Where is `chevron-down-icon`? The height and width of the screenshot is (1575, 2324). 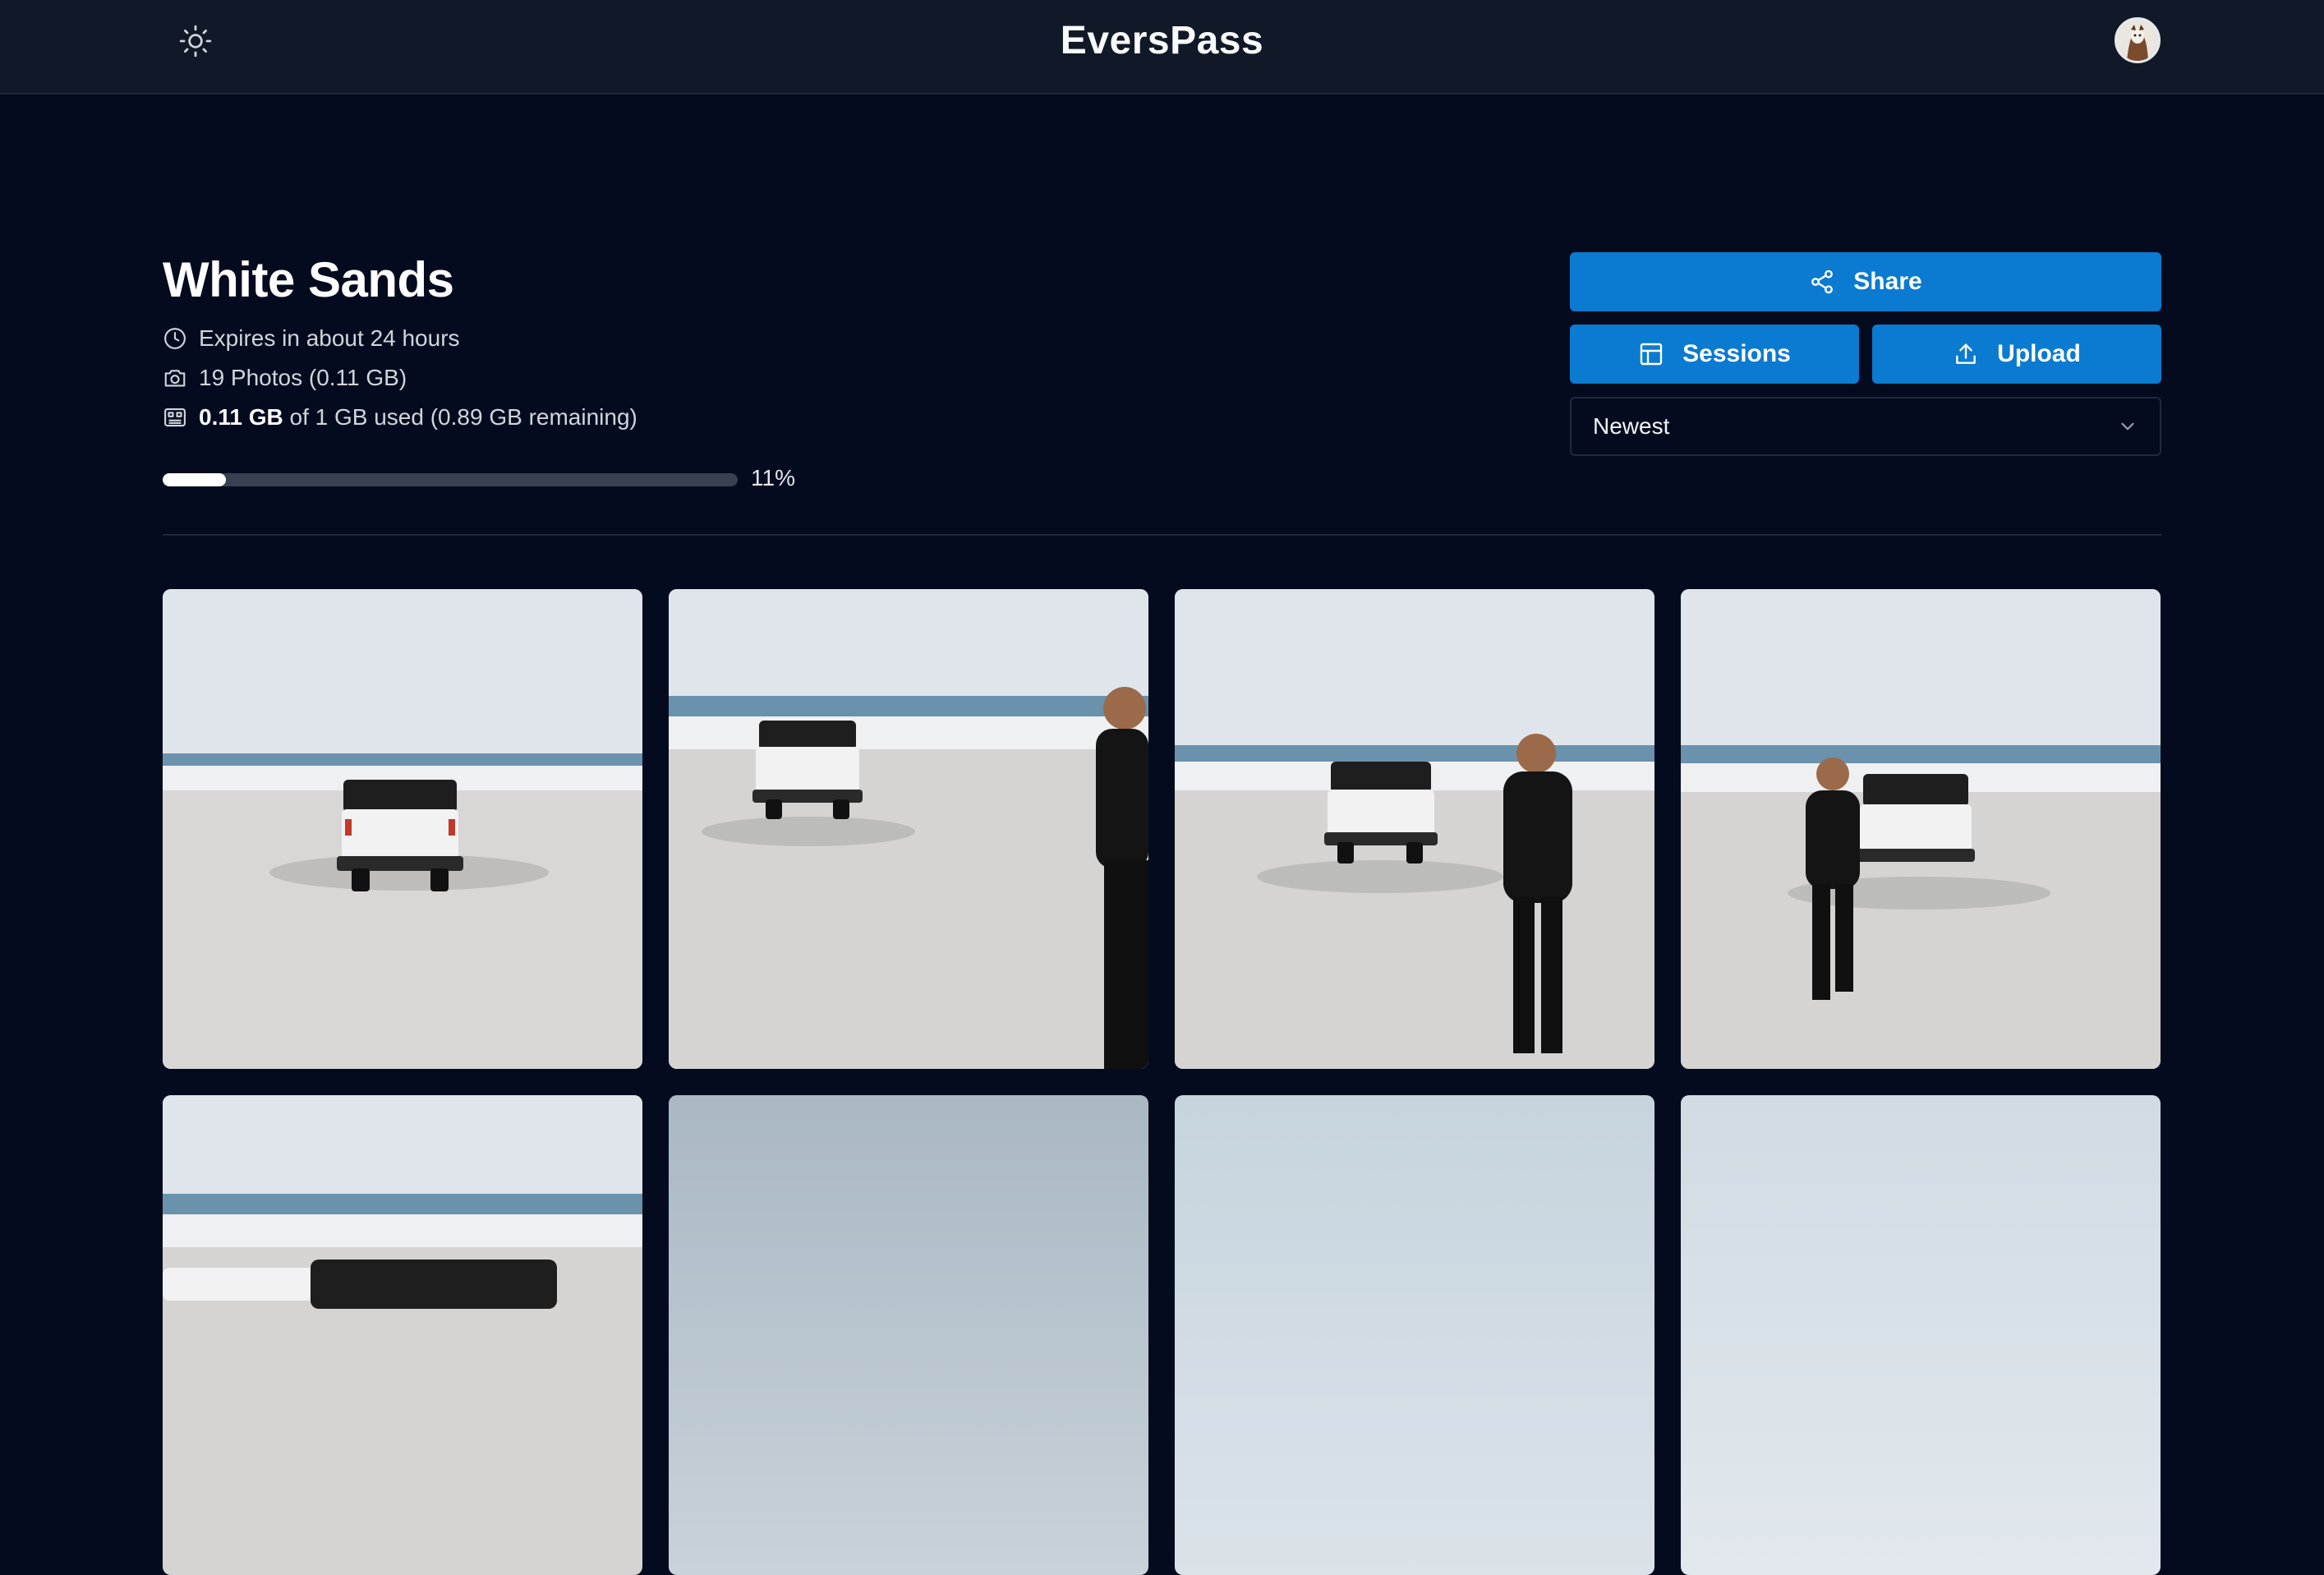
chevron-down-icon is located at coordinates (2127, 426).